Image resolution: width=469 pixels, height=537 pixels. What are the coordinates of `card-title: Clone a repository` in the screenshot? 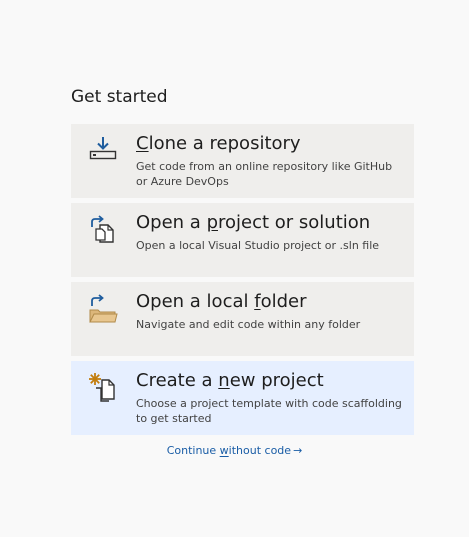 It's located at (218, 143).